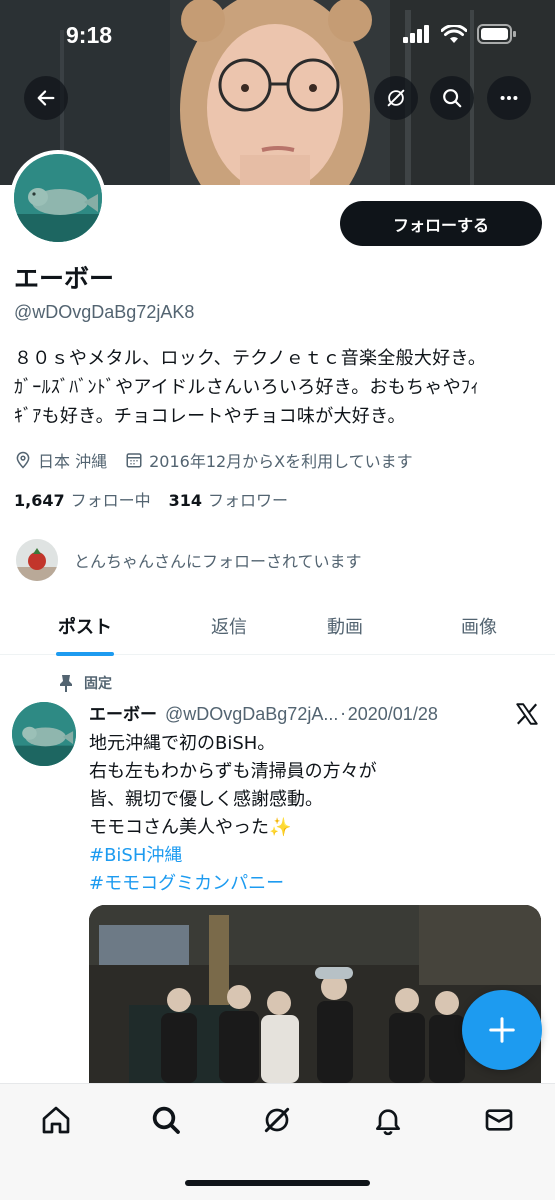 The height and width of the screenshot is (1200, 555). I want to click on tweet-date: 2020/01/28, so click(393, 714).